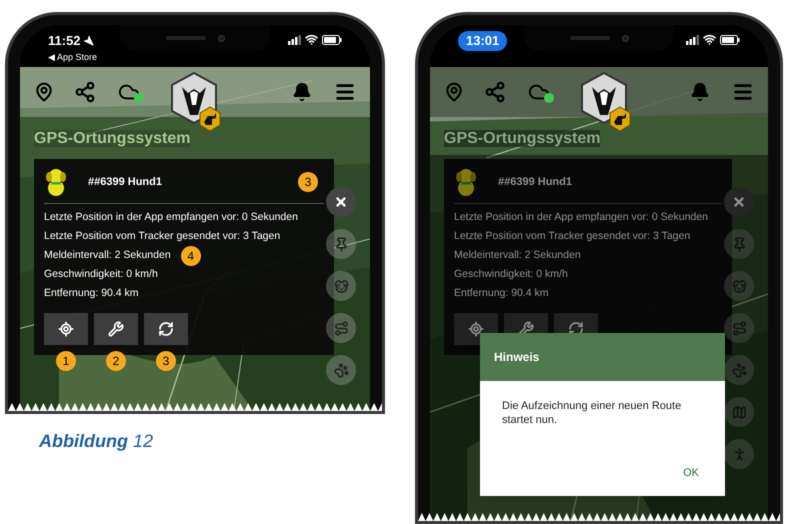  What do you see at coordinates (691, 473) in the screenshot?
I see `ok-button: OK` at bounding box center [691, 473].